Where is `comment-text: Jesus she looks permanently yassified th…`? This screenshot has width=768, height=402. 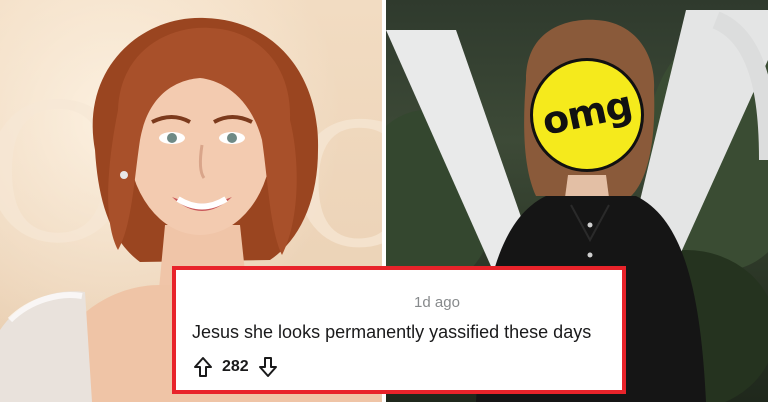 comment-text: Jesus she looks permanently yassified th… is located at coordinates (392, 332).